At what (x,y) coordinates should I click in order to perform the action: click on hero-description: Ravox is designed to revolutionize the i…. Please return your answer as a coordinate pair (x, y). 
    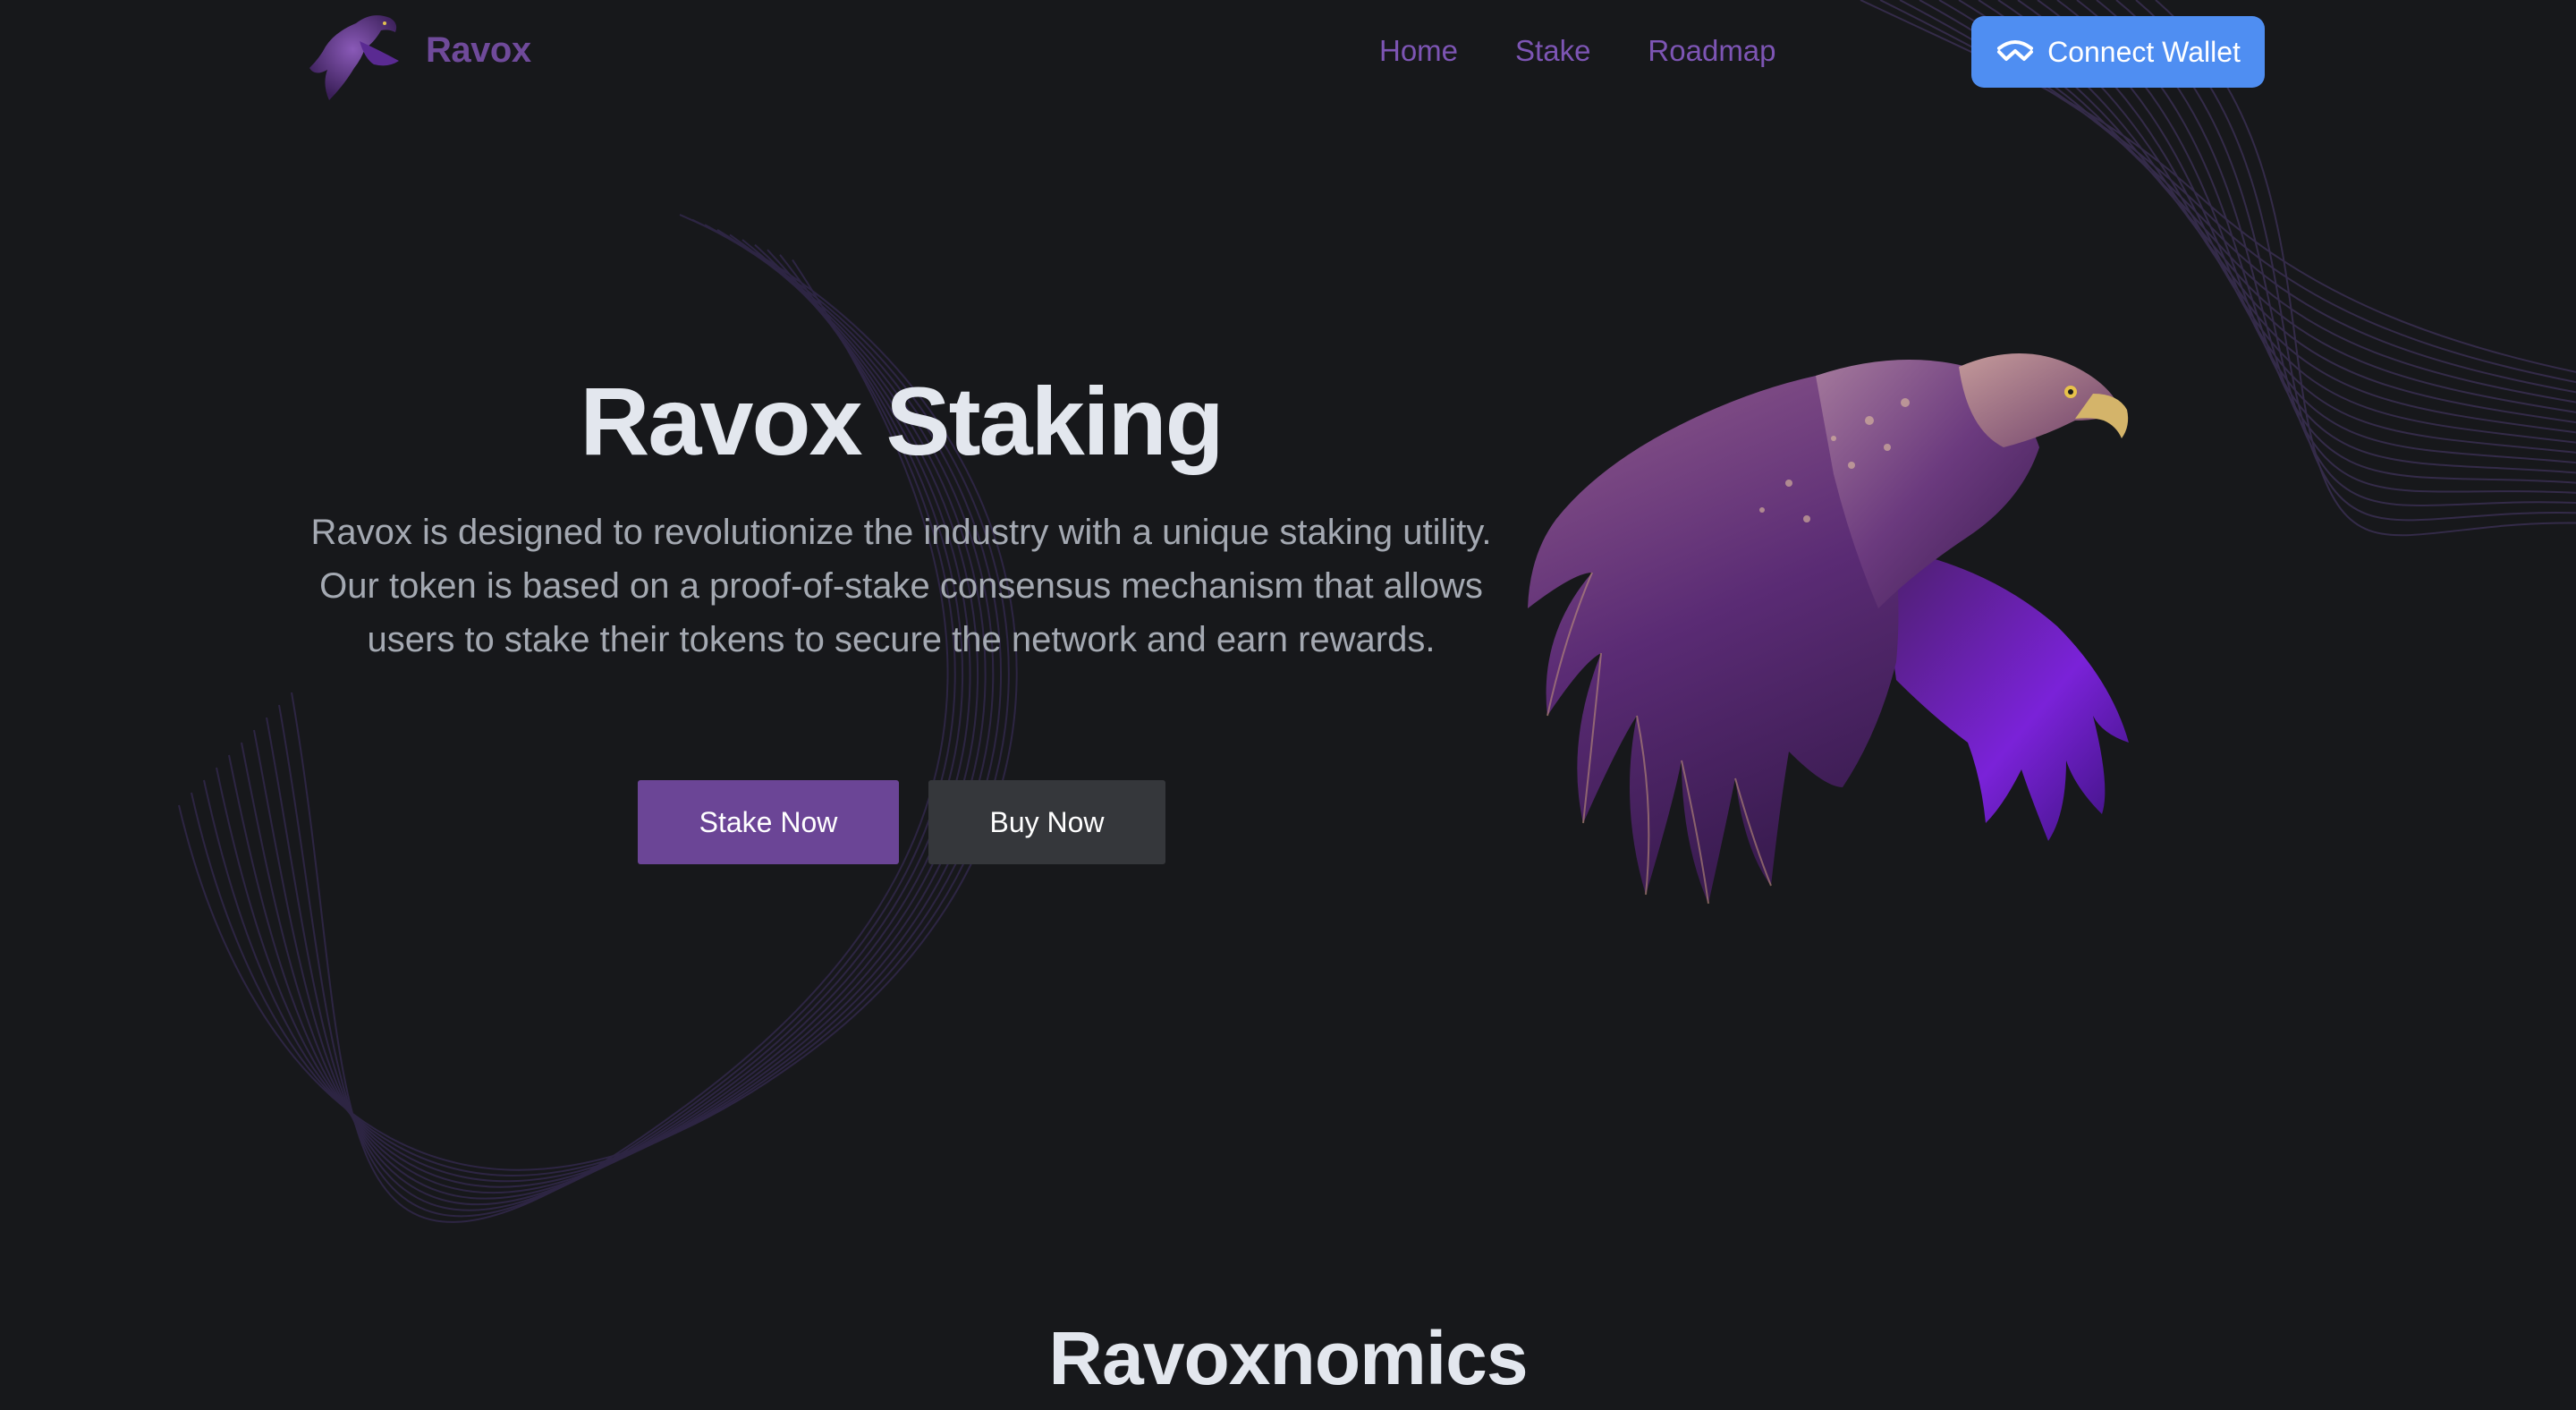
    Looking at the image, I should click on (901, 586).